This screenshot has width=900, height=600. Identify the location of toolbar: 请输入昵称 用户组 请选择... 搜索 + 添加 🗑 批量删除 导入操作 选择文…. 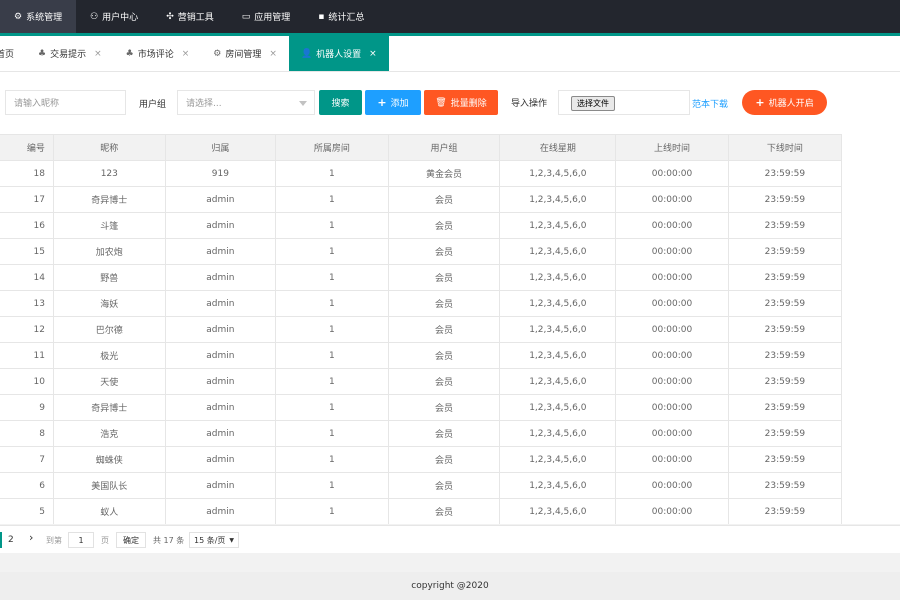
(450, 103).